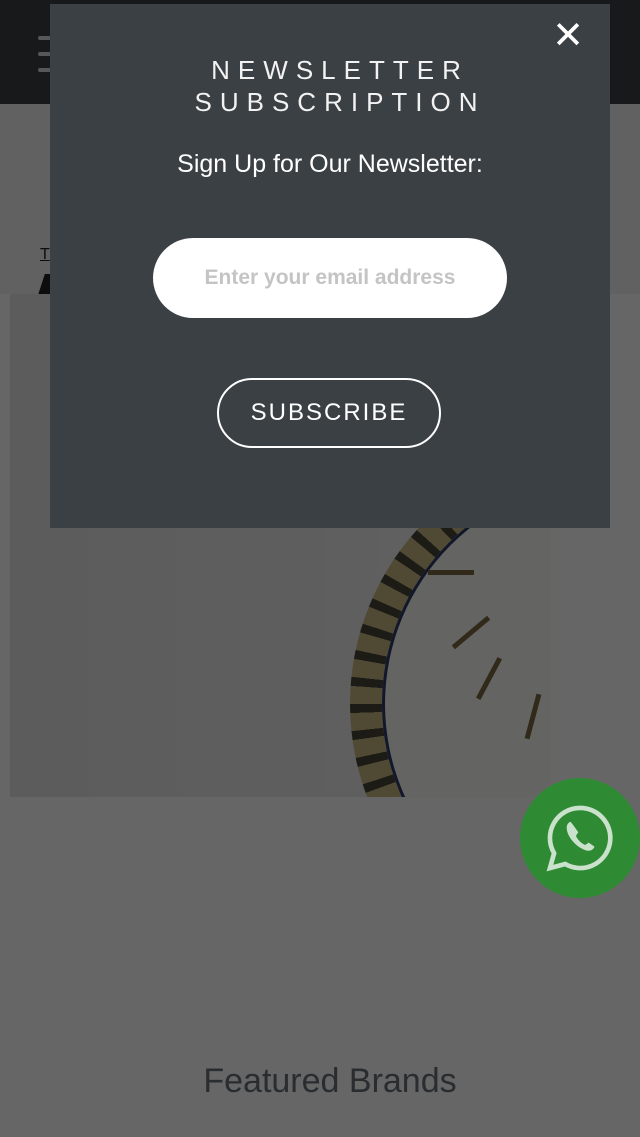 The image size is (640, 1137). I want to click on featured-brands-title: Featured Brands, so click(330, 1081).